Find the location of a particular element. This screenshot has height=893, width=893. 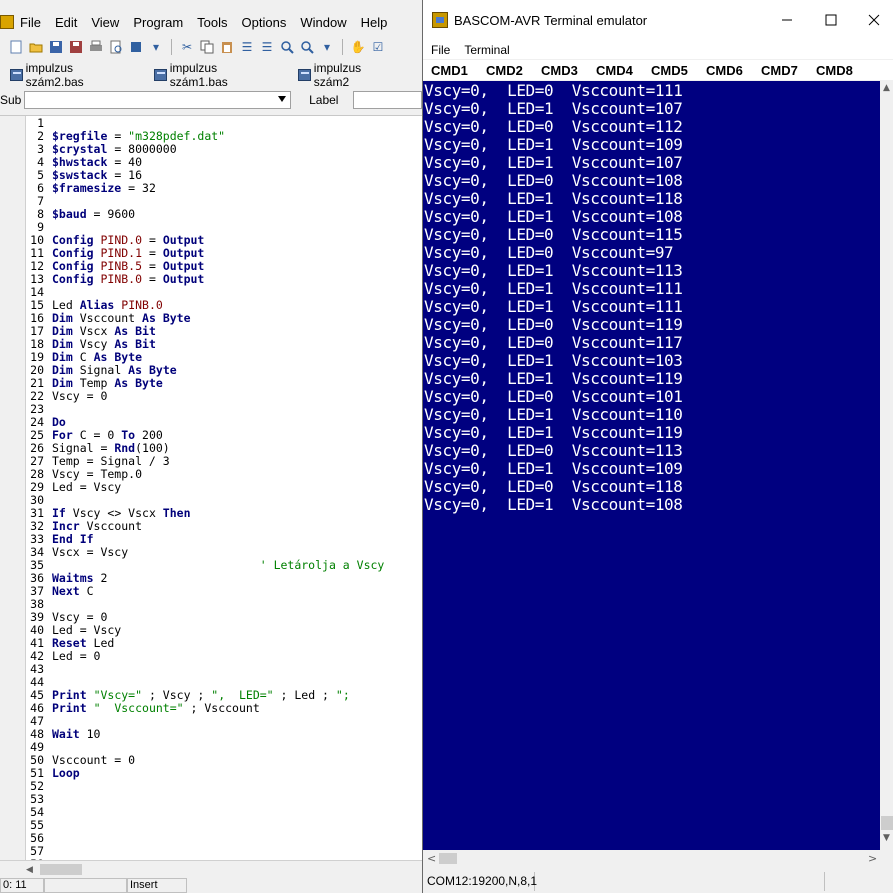

scroll-up-arrow-icon: ▲ is located at coordinates (886, 88).